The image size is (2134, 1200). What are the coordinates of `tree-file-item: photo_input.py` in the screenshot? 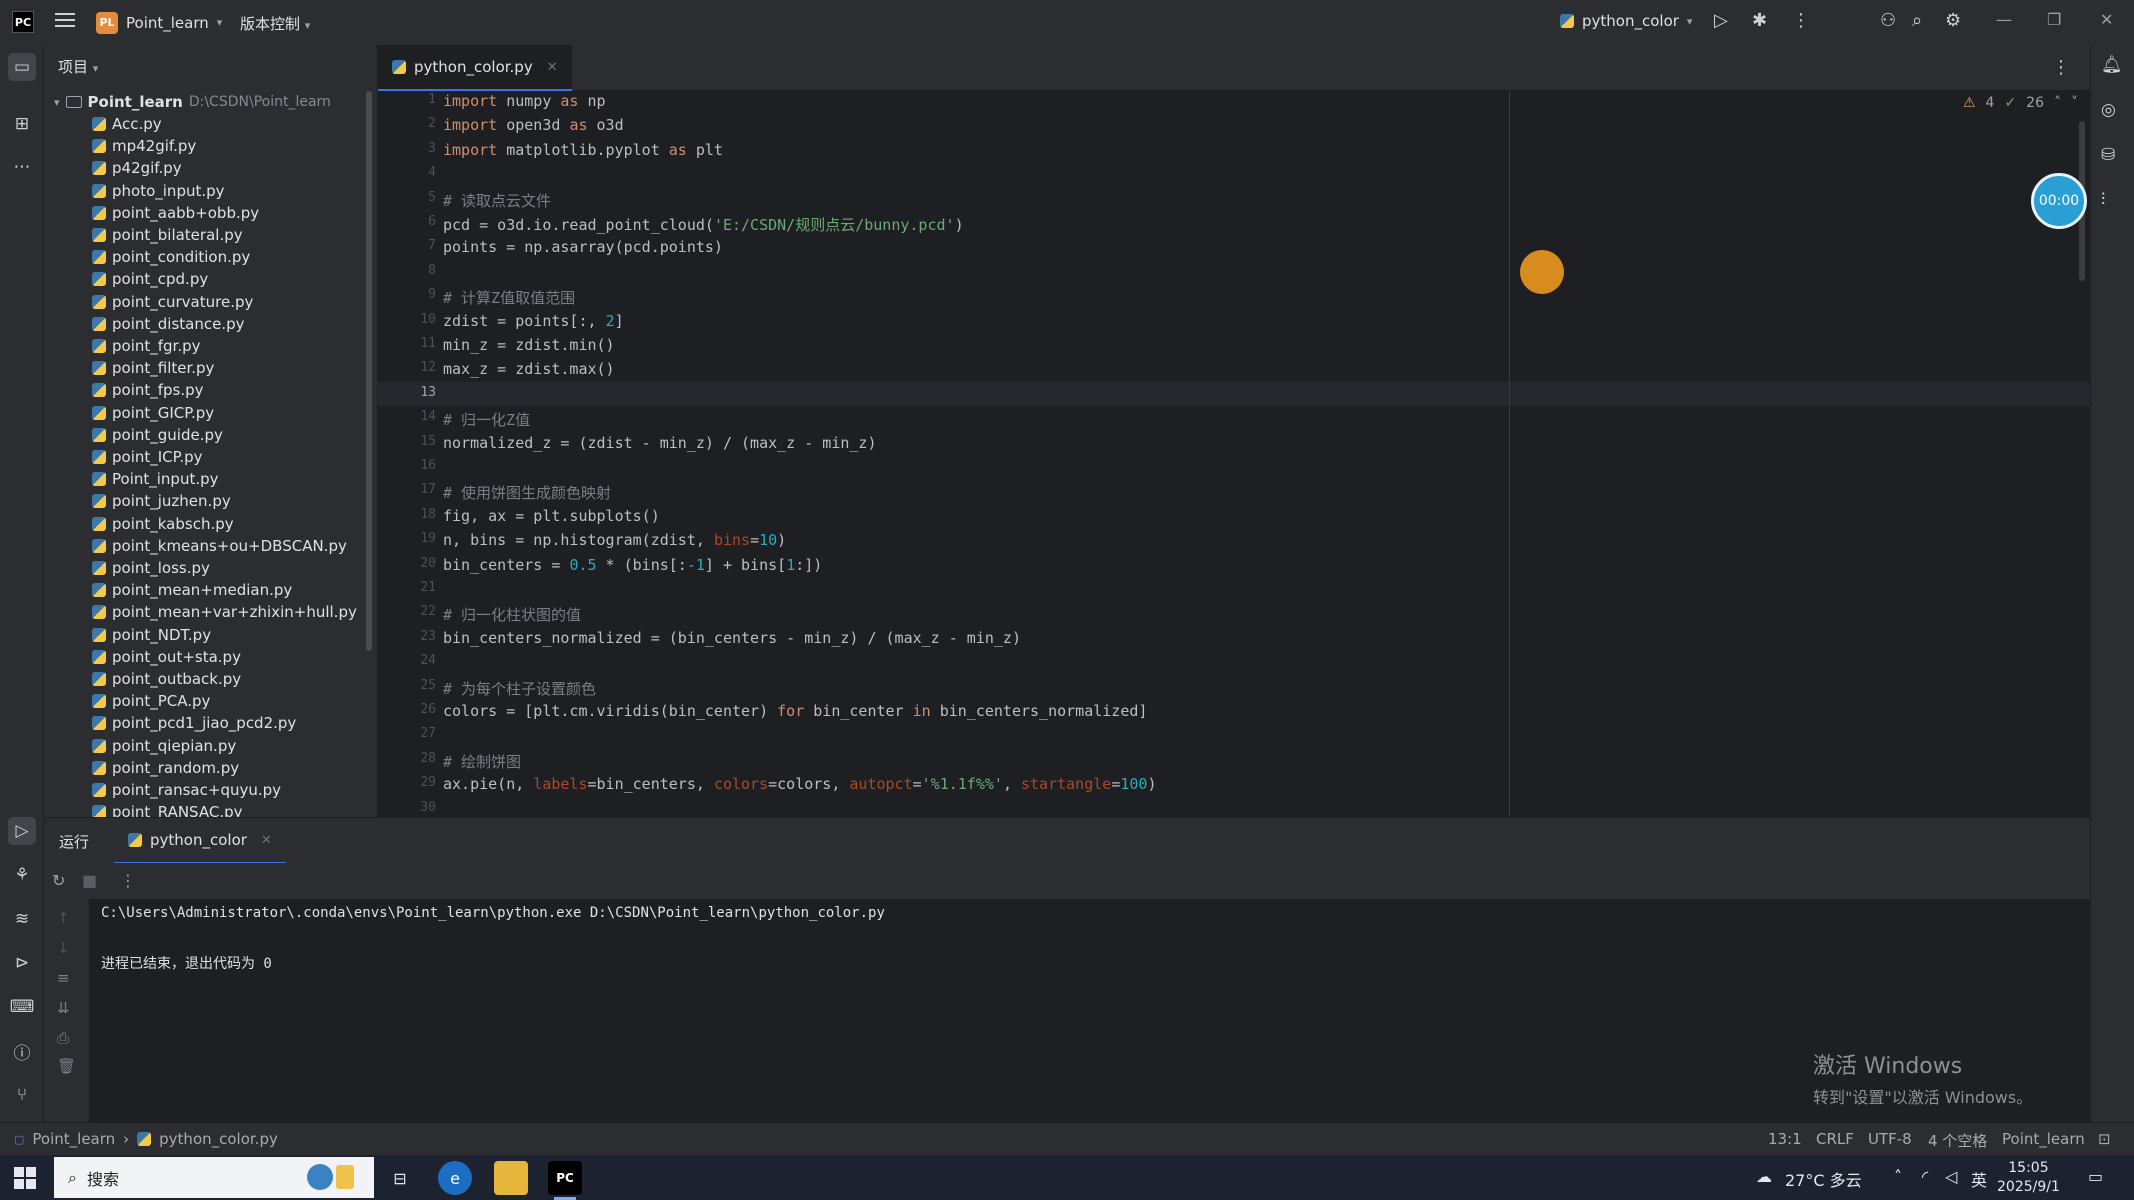 It's located at (158, 191).